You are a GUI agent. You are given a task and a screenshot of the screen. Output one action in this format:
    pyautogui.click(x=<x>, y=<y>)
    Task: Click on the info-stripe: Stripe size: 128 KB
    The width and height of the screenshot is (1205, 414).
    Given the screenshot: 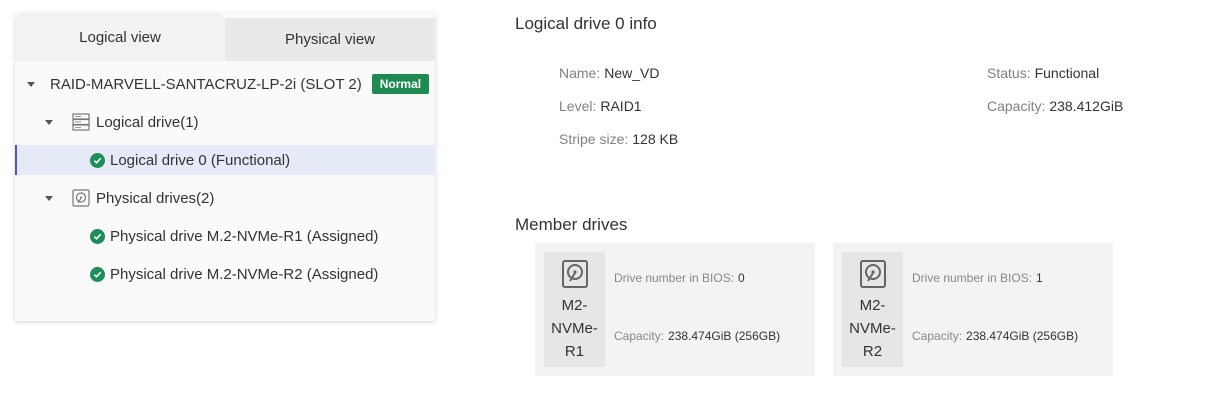 What is the action you would take?
    pyautogui.click(x=618, y=139)
    